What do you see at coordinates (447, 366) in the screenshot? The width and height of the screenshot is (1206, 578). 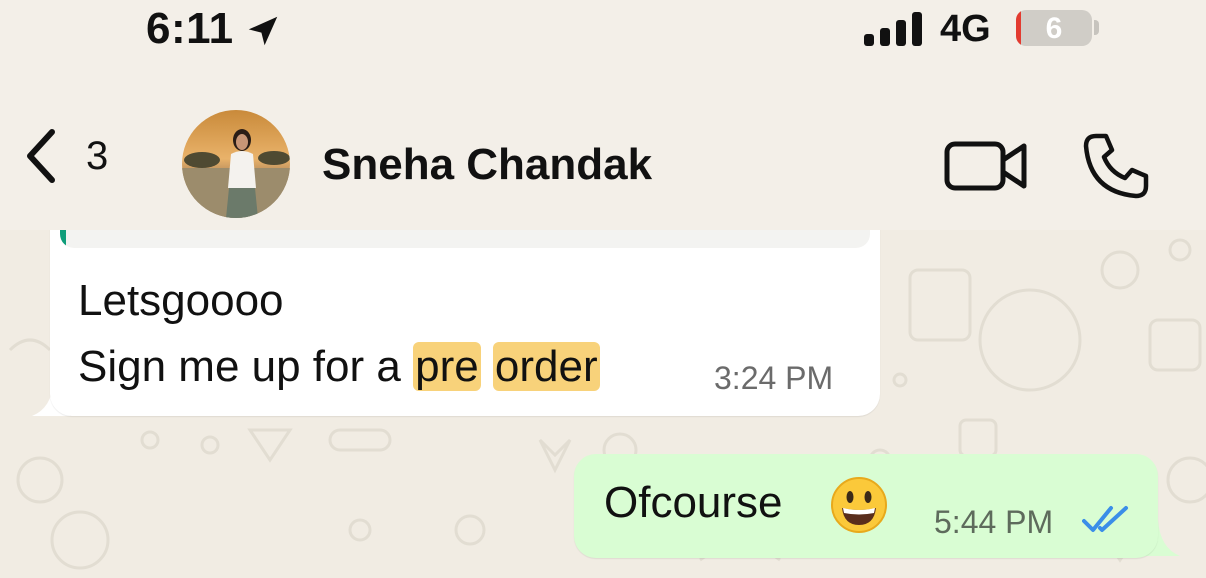 I see `highlighted-word: pre` at bounding box center [447, 366].